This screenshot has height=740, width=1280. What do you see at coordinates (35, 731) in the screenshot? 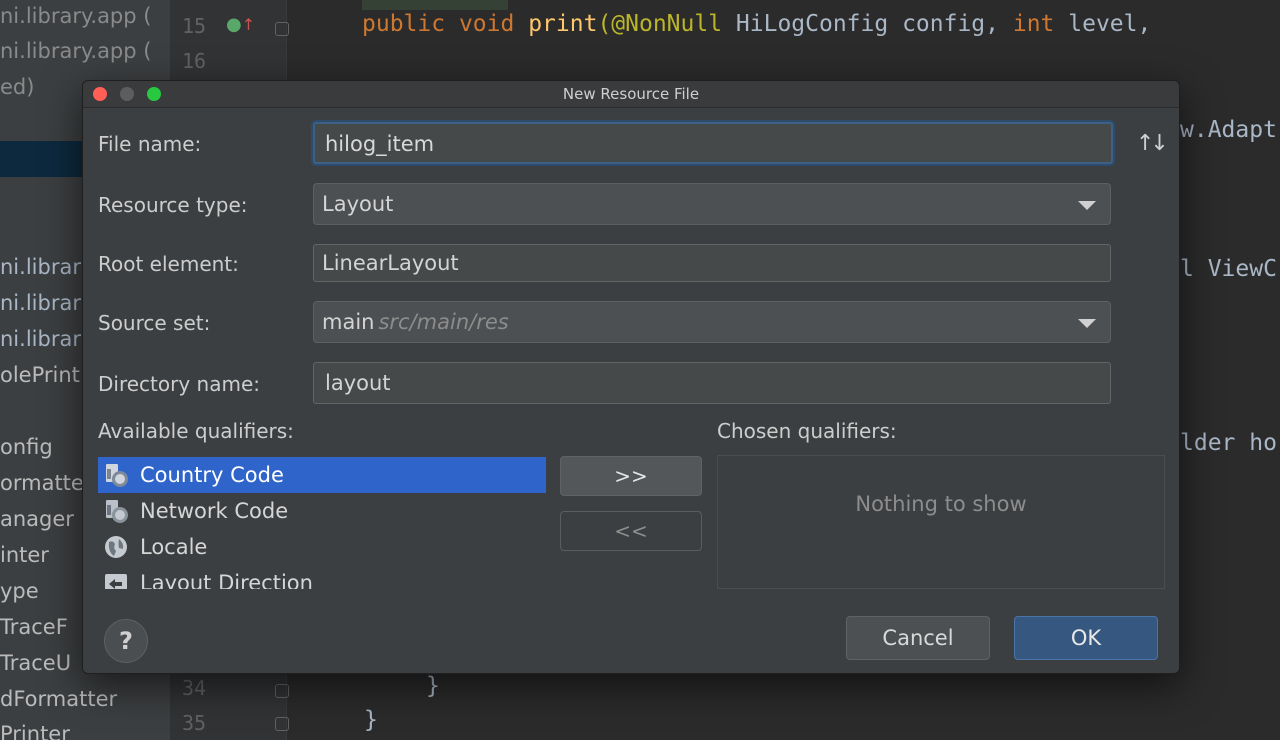
I see `project-tree-item: Printer` at bounding box center [35, 731].